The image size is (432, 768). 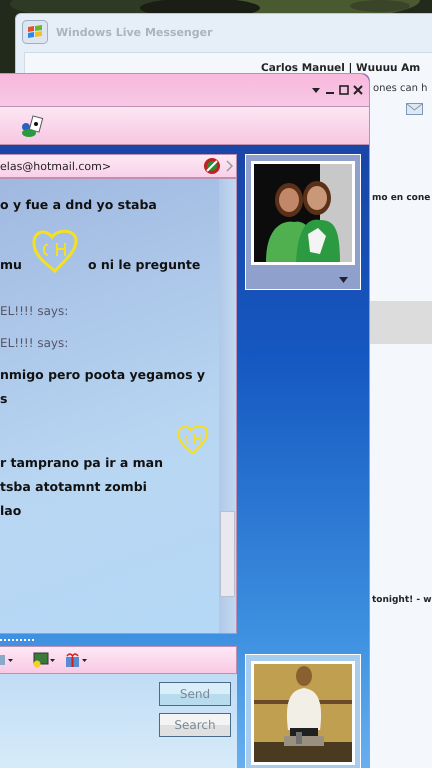 What do you see at coordinates (134, 32) in the screenshot?
I see `window-title: Windows Live Messenger` at bounding box center [134, 32].